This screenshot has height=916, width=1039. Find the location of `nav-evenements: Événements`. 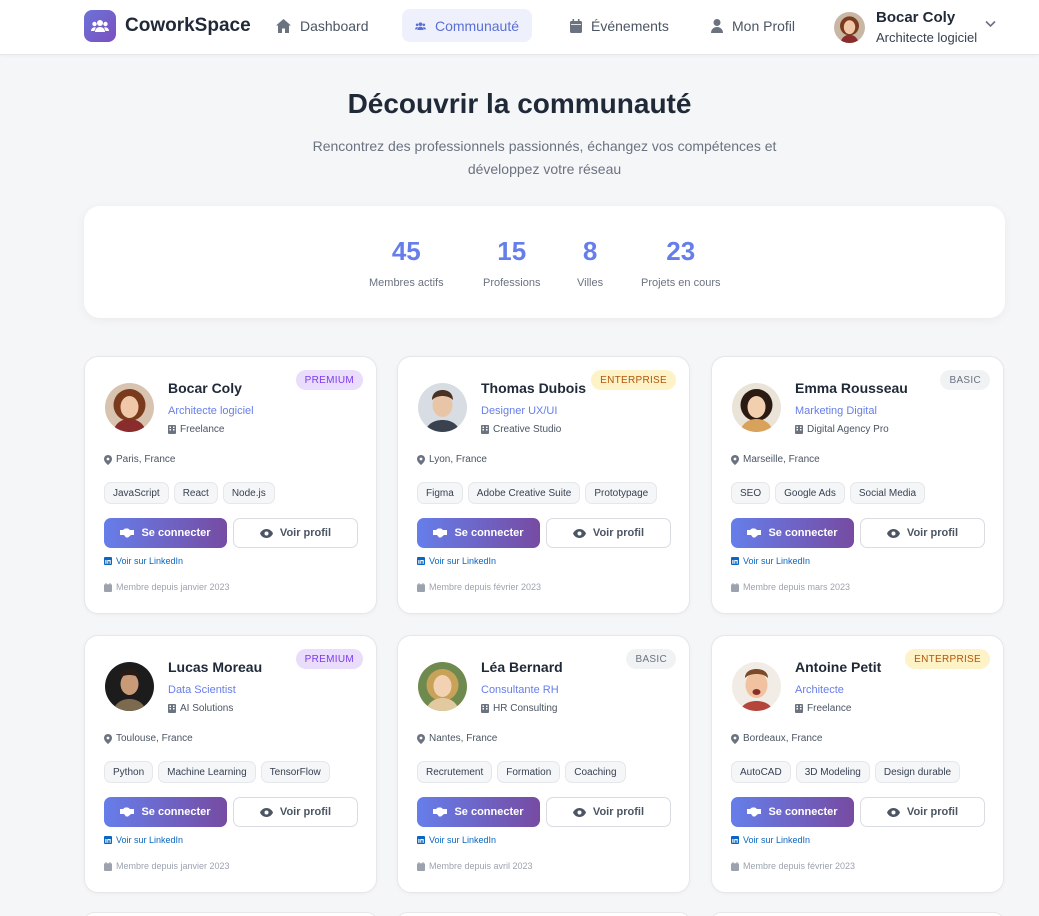

nav-evenements: Événements is located at coordinates (619, 25).